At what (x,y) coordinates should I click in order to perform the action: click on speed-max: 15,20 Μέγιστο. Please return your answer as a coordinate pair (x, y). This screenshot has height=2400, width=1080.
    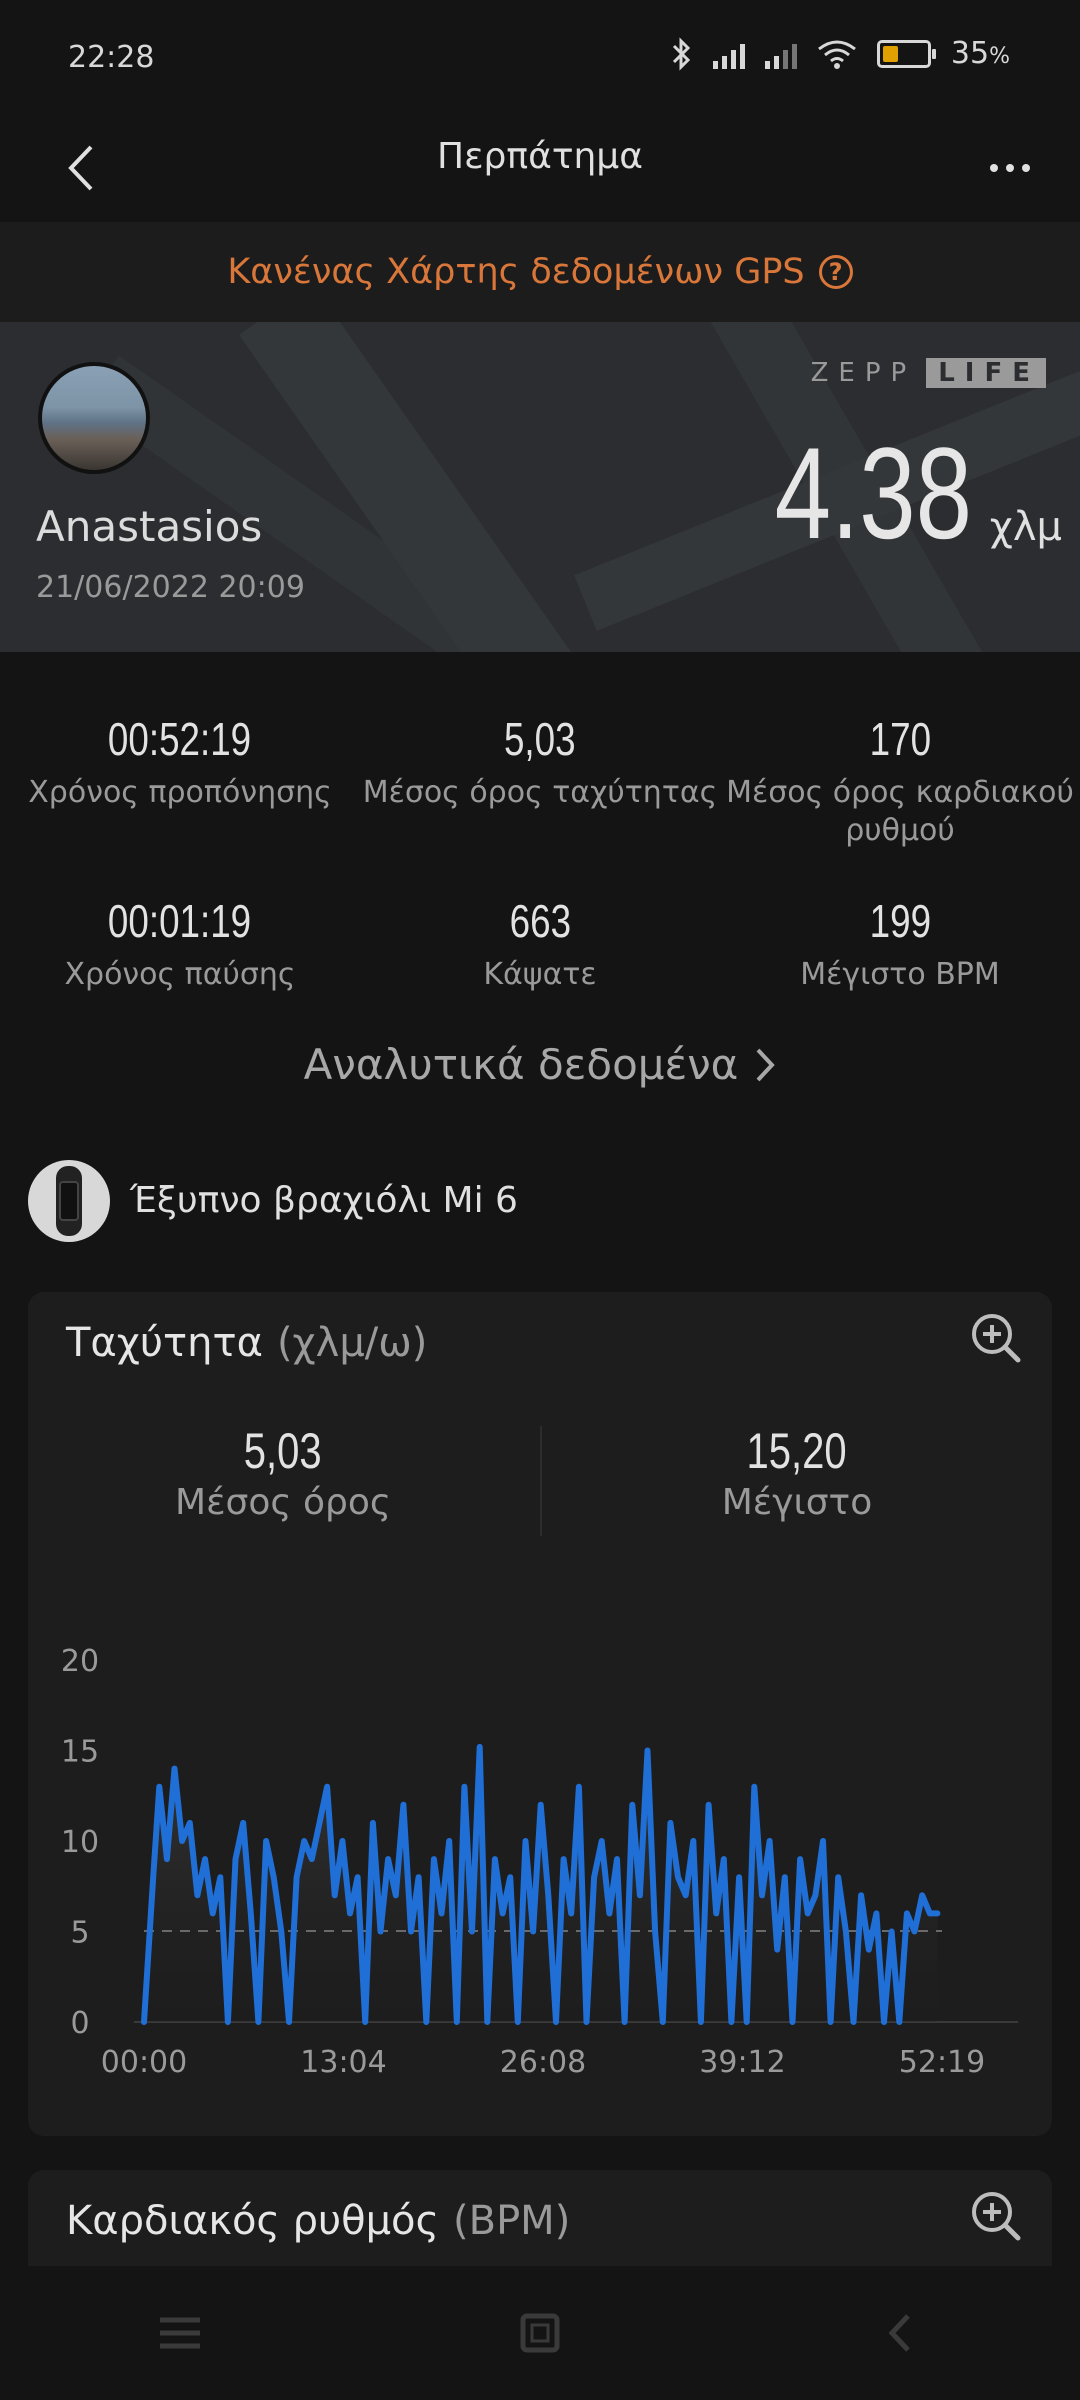
    Looking at the image, I should click on (797, 1472).